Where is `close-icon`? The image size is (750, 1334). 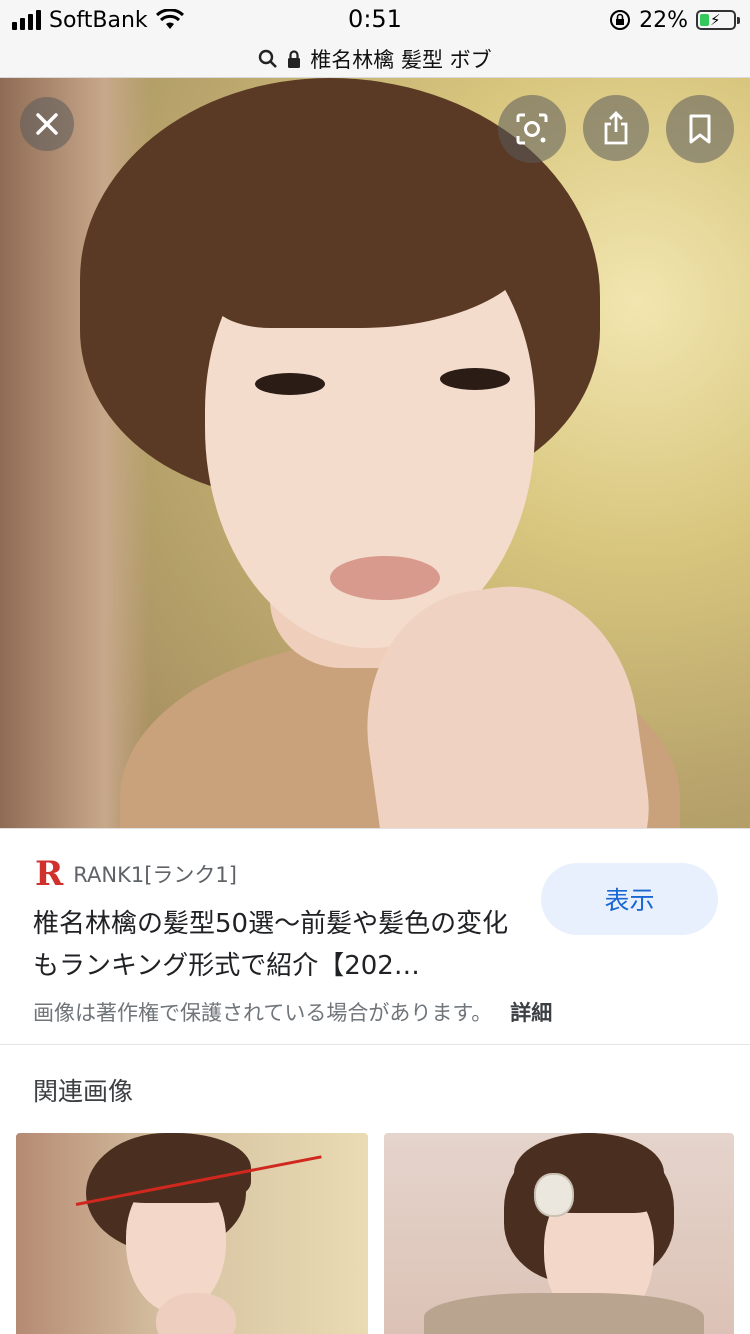
close-icon is located at coordinates (47, 124).